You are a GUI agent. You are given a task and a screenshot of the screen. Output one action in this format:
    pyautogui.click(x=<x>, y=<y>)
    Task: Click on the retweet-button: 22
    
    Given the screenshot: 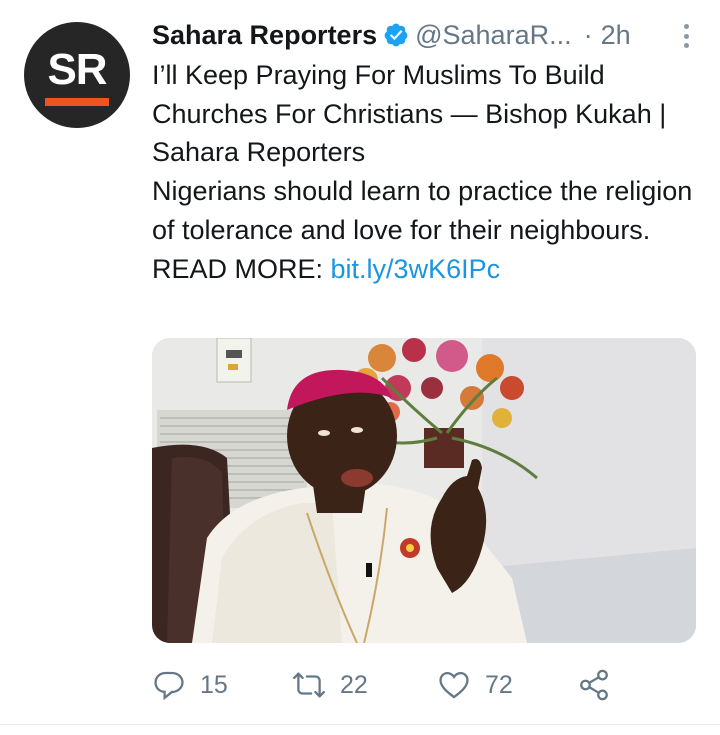 What is the action you would take?
    pyautogui.click(x=330, y=685)
    